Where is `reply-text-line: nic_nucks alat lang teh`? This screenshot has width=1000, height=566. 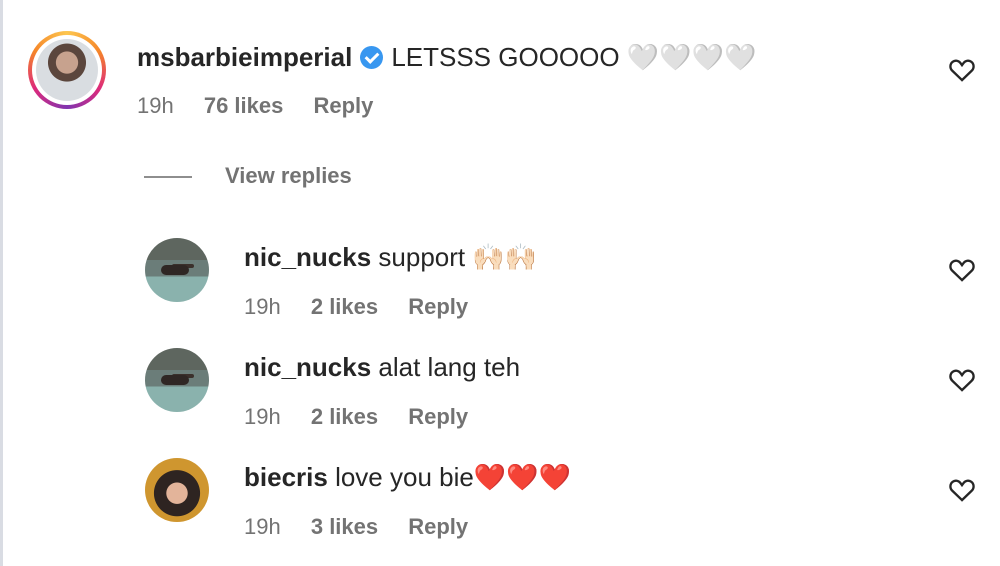
reply-text-line: nic_nucks alat lang teh is located at coordinates (382, 367).